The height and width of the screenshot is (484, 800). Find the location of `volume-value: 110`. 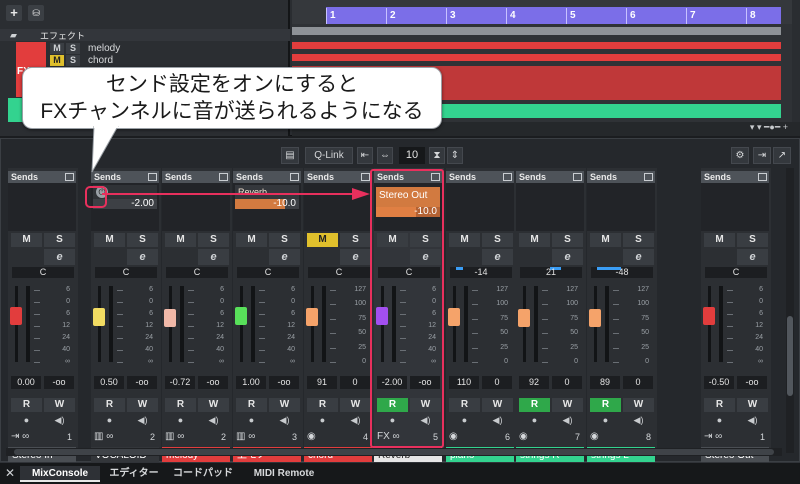

volume-value: 110 is located at coordinates (464, 382).